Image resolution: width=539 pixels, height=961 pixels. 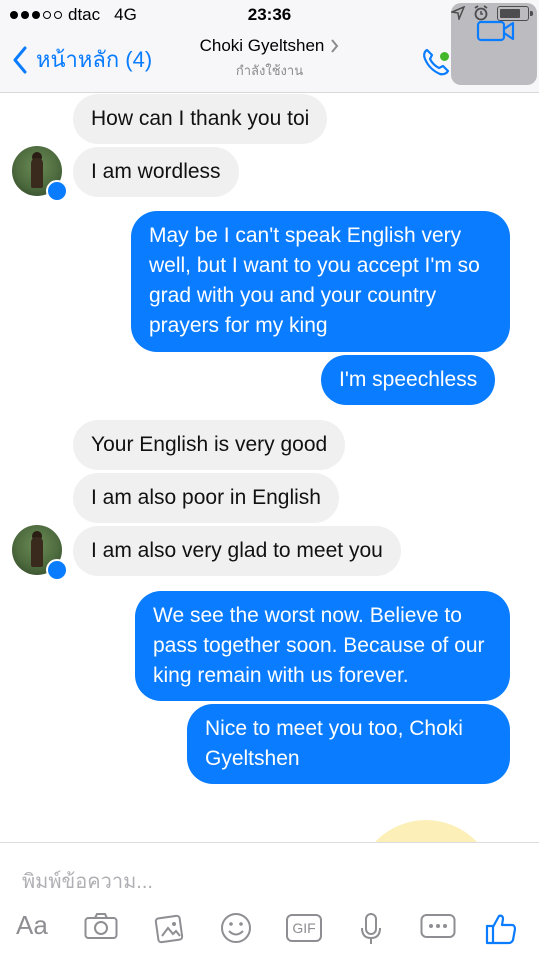 I want to click on message-bubble-incoming: I am wordless, so click(x=156, y=172).